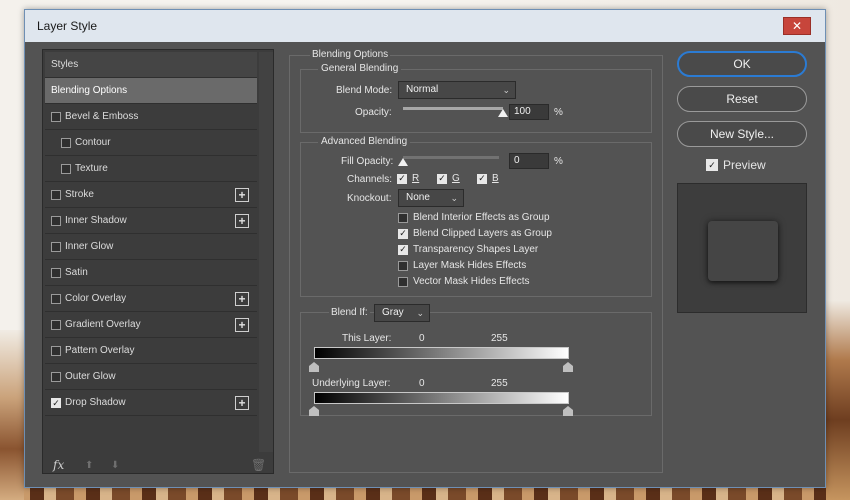  Describe the element at coordinates (90, 376) in the screenshot. I see `style-item-label: Outer Glow` at that location.